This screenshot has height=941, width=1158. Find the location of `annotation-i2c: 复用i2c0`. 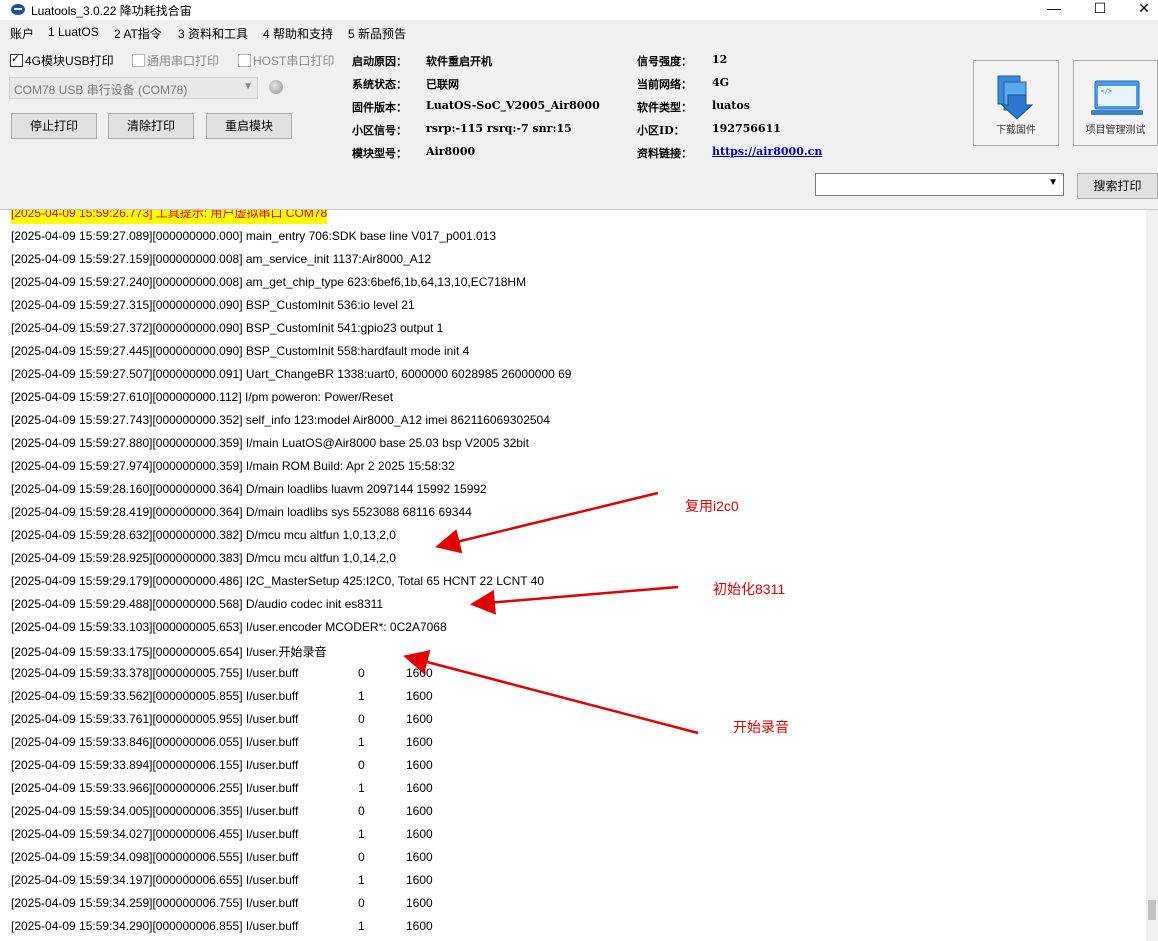

annotation-i2c: 复用i2c0 is located at coordinates (712, 506).